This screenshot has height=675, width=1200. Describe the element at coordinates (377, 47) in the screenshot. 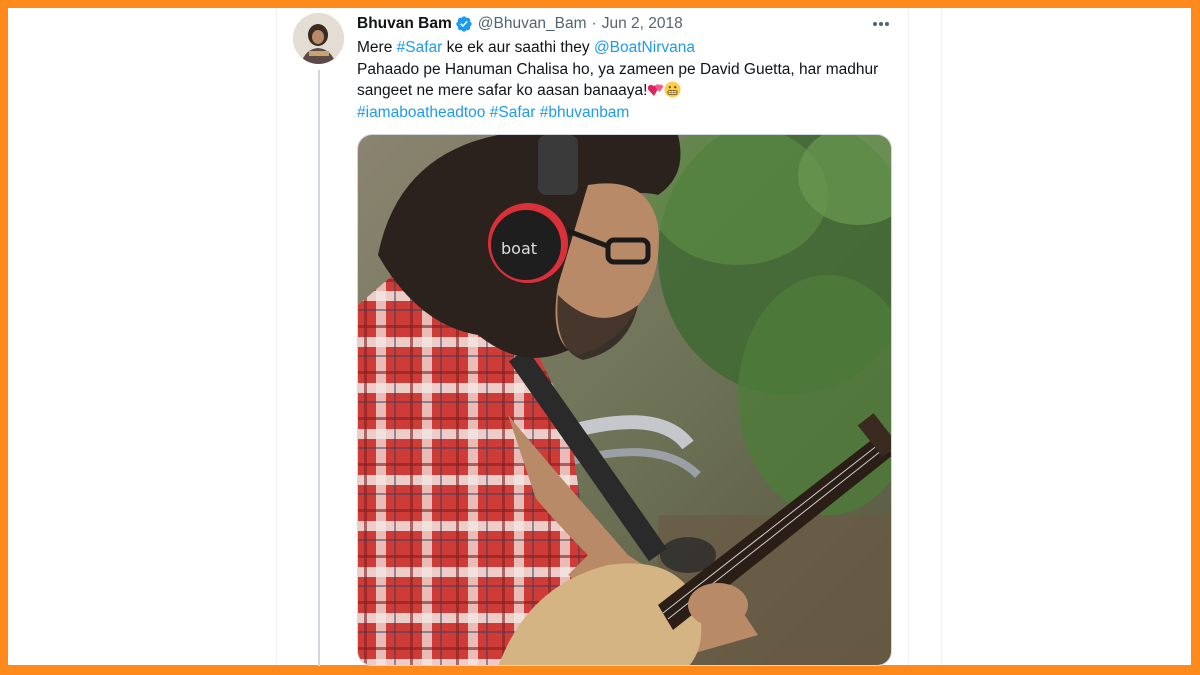

I see `text-segment: Mere` at that location.